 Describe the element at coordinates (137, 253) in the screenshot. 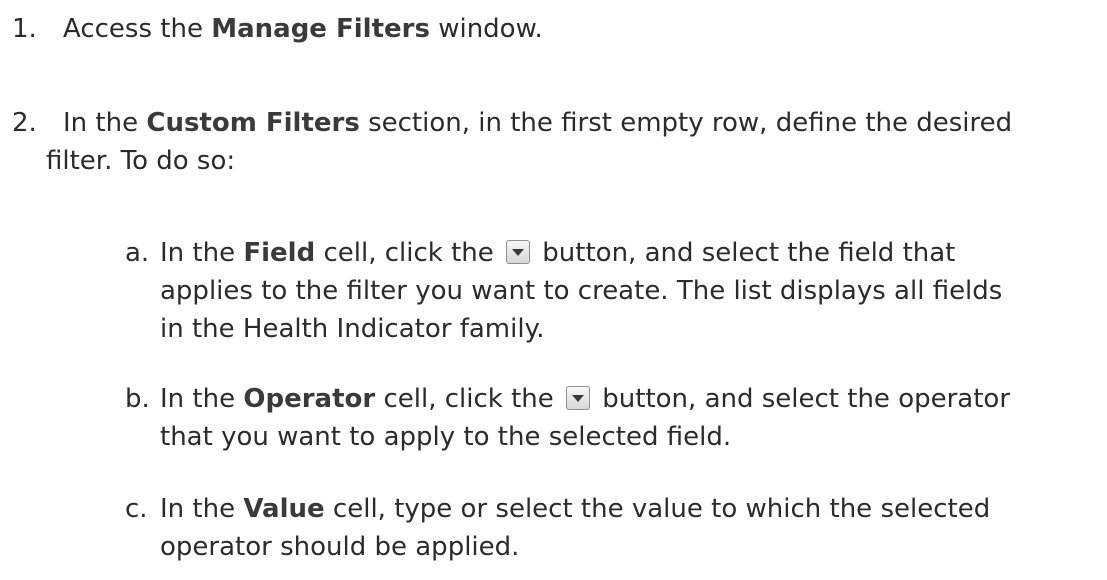

I see `substep-letter: a.` at that location.